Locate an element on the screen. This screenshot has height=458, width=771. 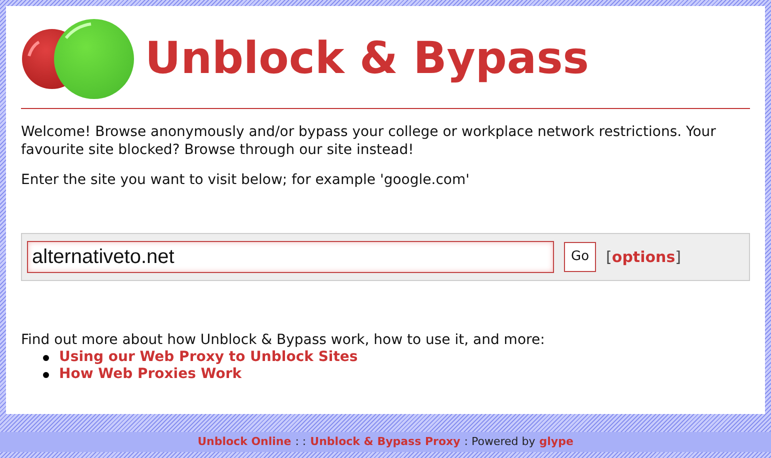
footer-text: : Powered by is located at coordinates (500, 442).